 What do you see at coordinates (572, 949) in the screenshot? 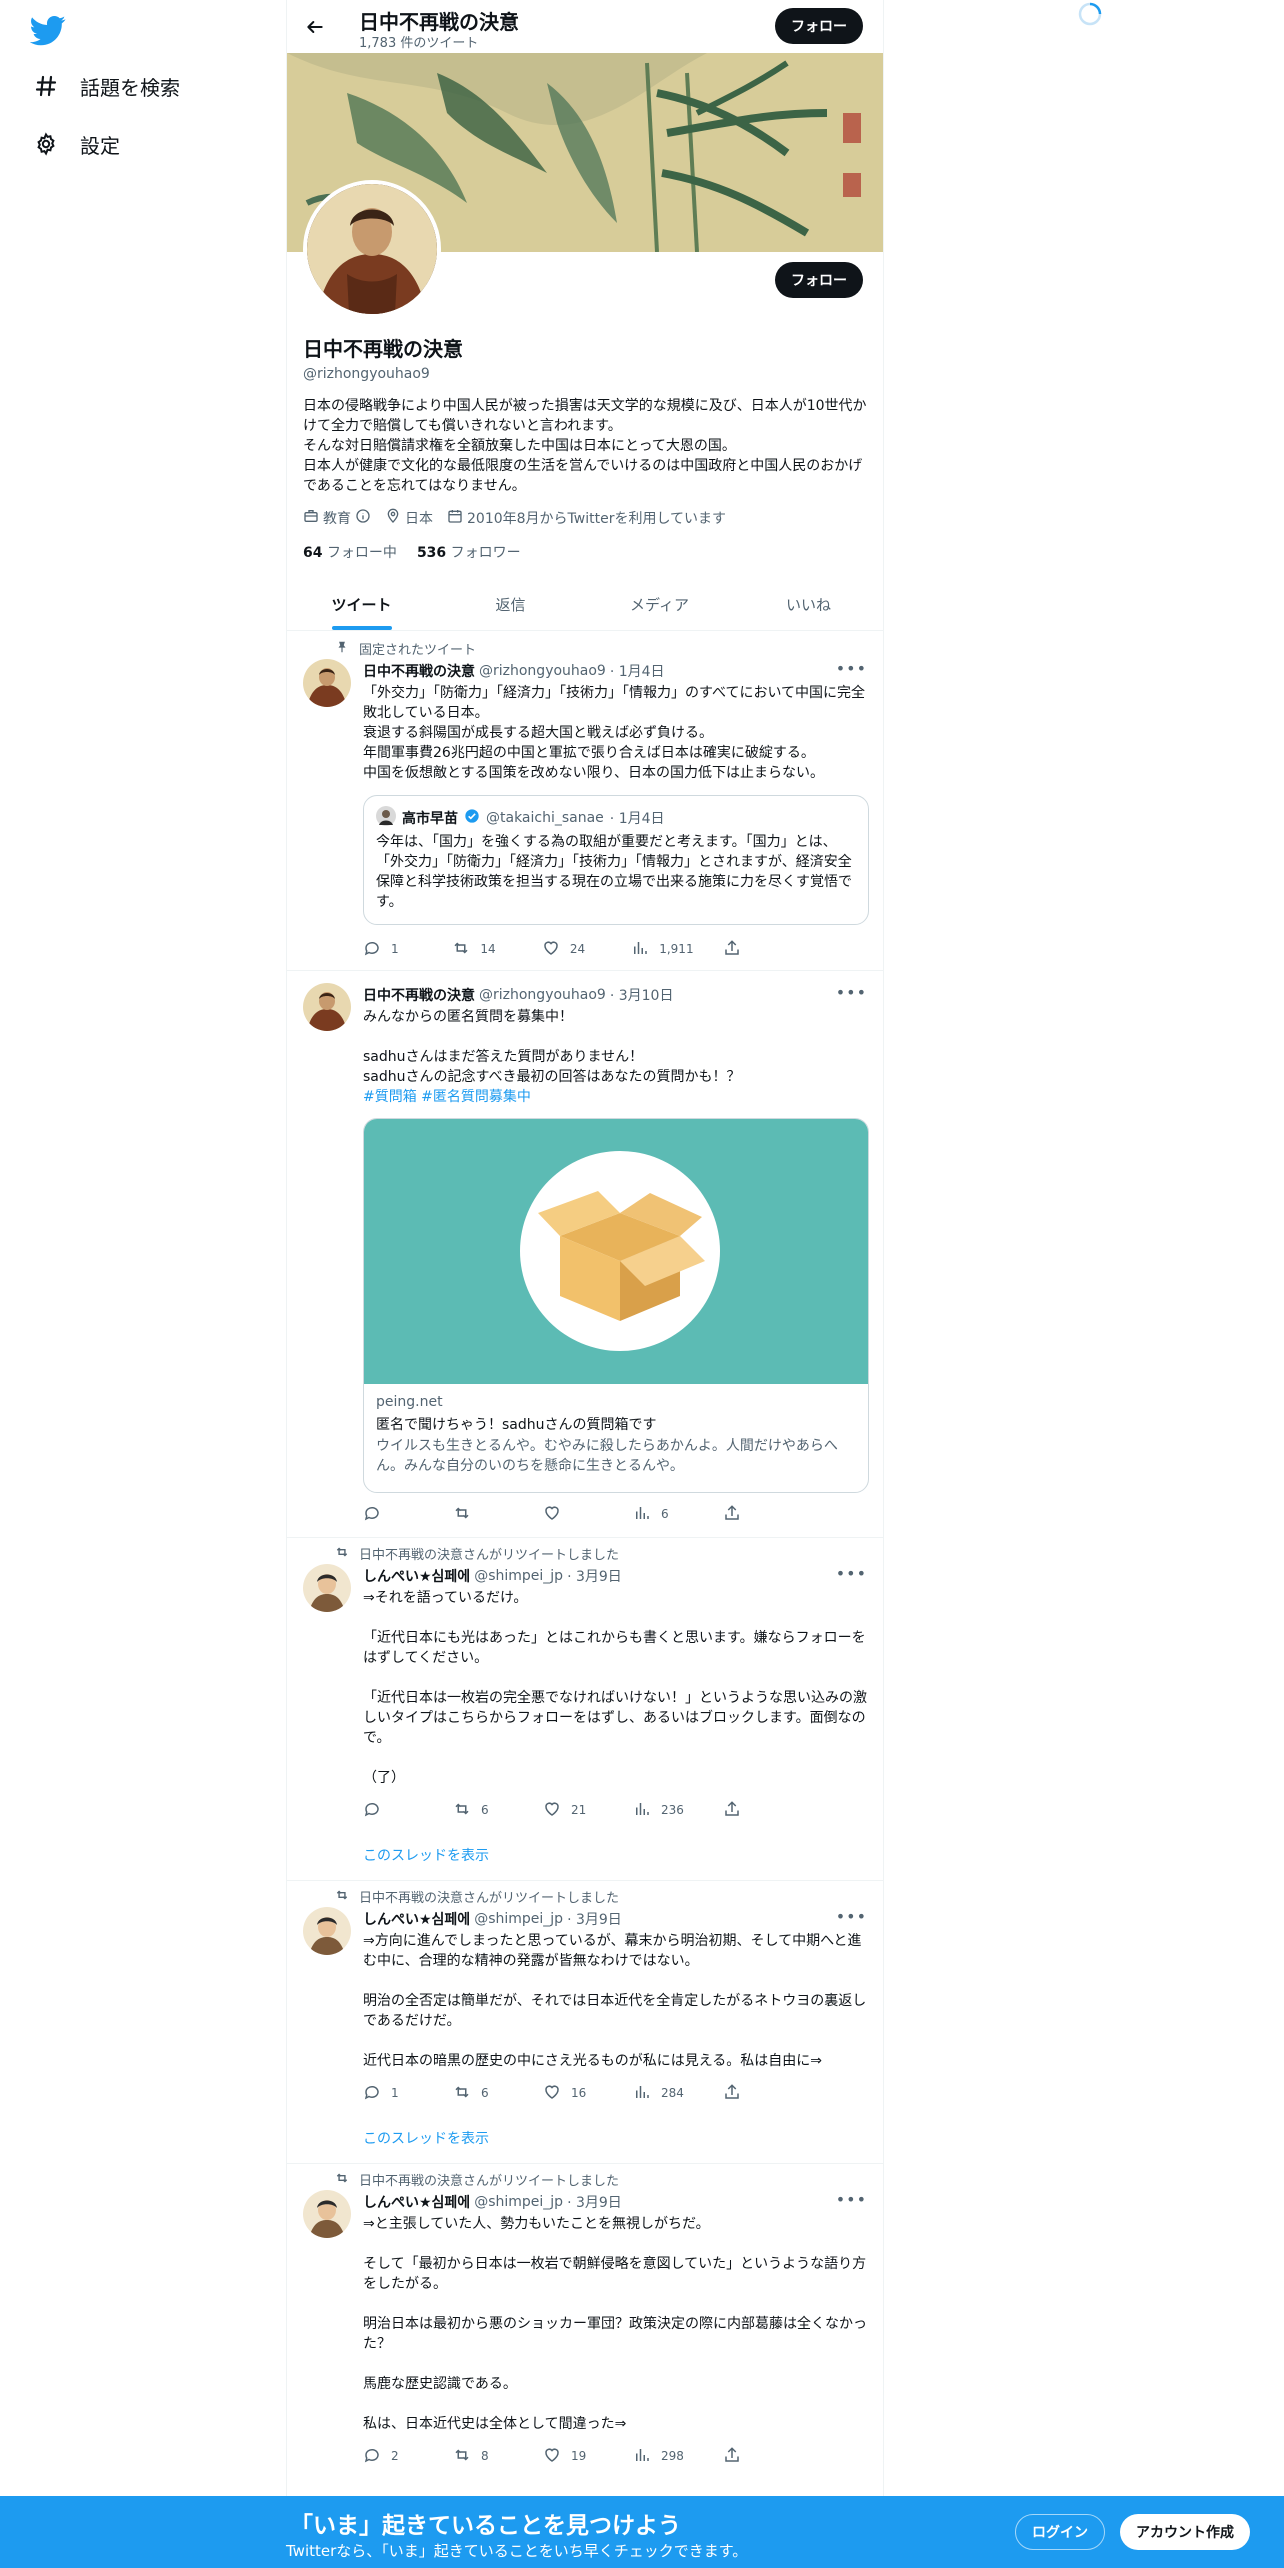
I see `like-button: 24` at bounding box center [572, 949].